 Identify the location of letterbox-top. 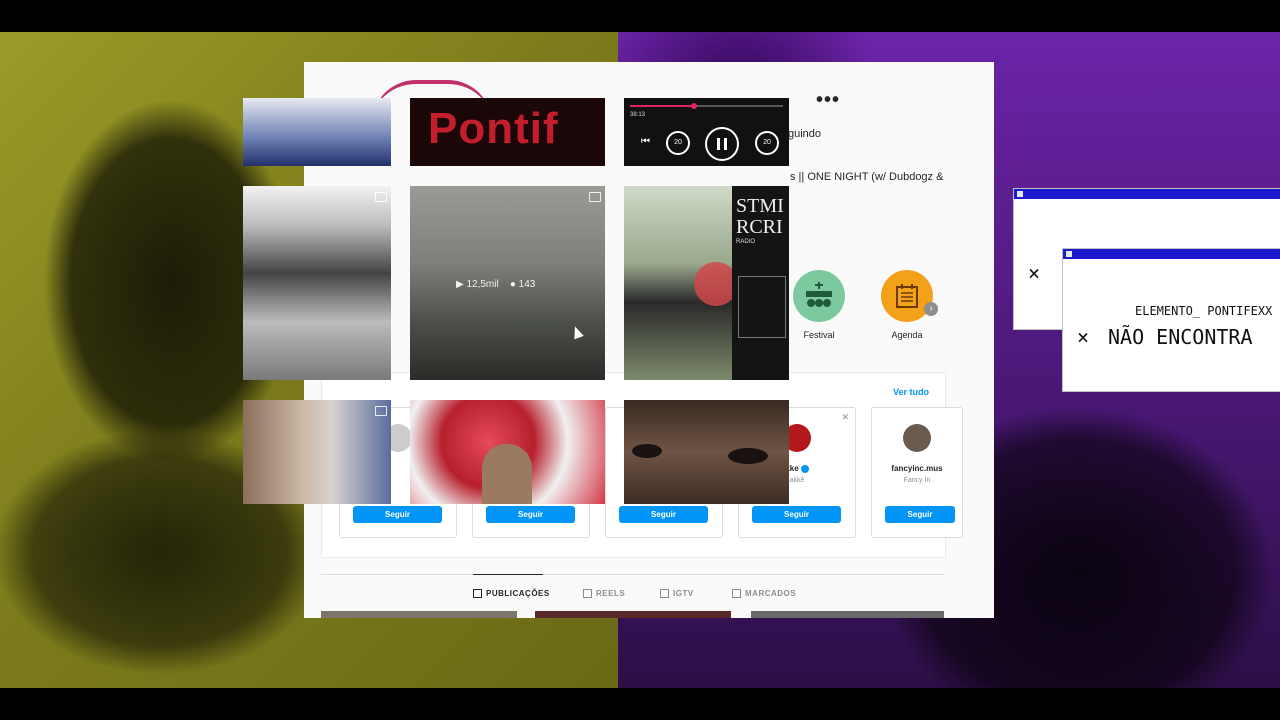
(640, 16).